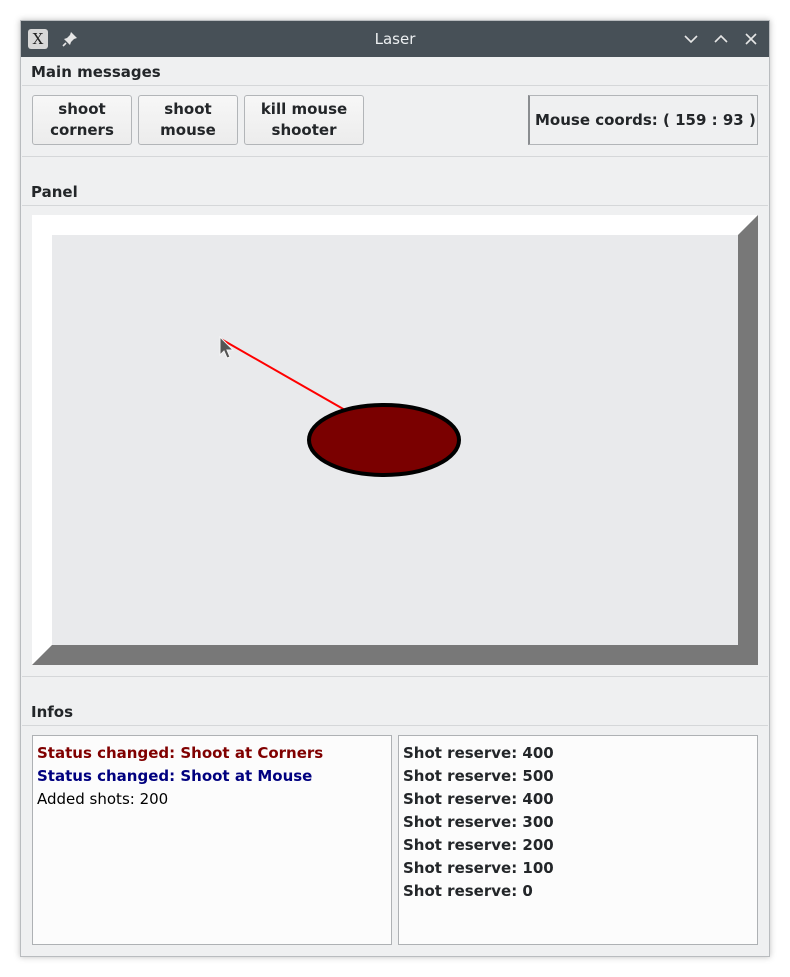  I want to click on laser-target, so click(384, 440).